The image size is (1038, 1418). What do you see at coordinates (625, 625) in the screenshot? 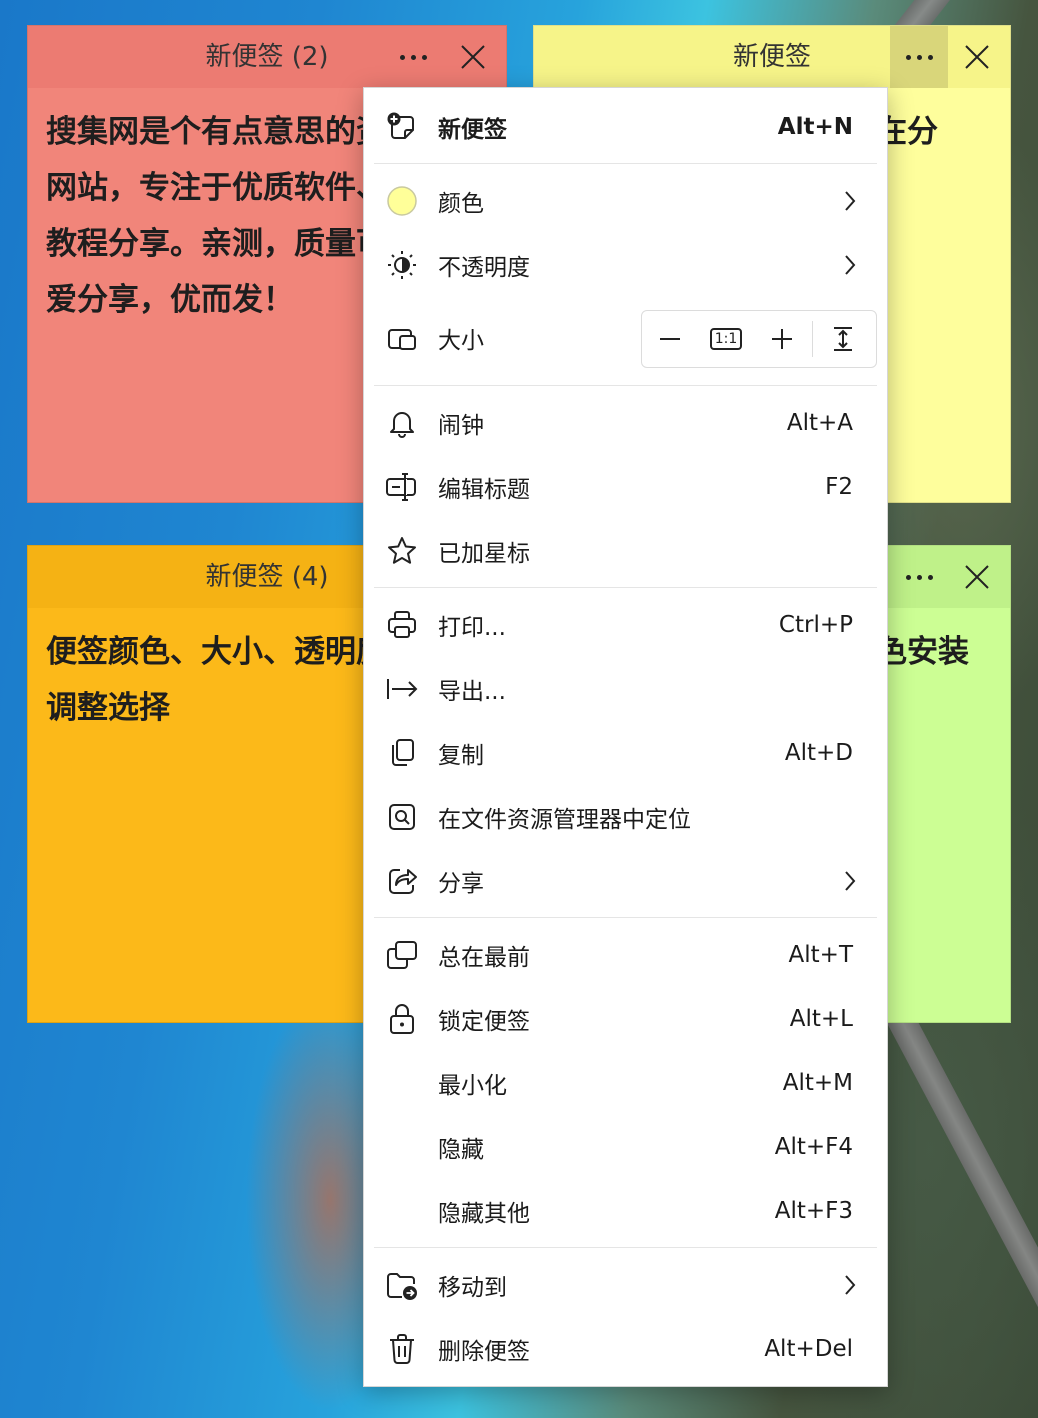
I see `menu-item-print: 打印... Ctrl+P` at bounding box center [625, 625].